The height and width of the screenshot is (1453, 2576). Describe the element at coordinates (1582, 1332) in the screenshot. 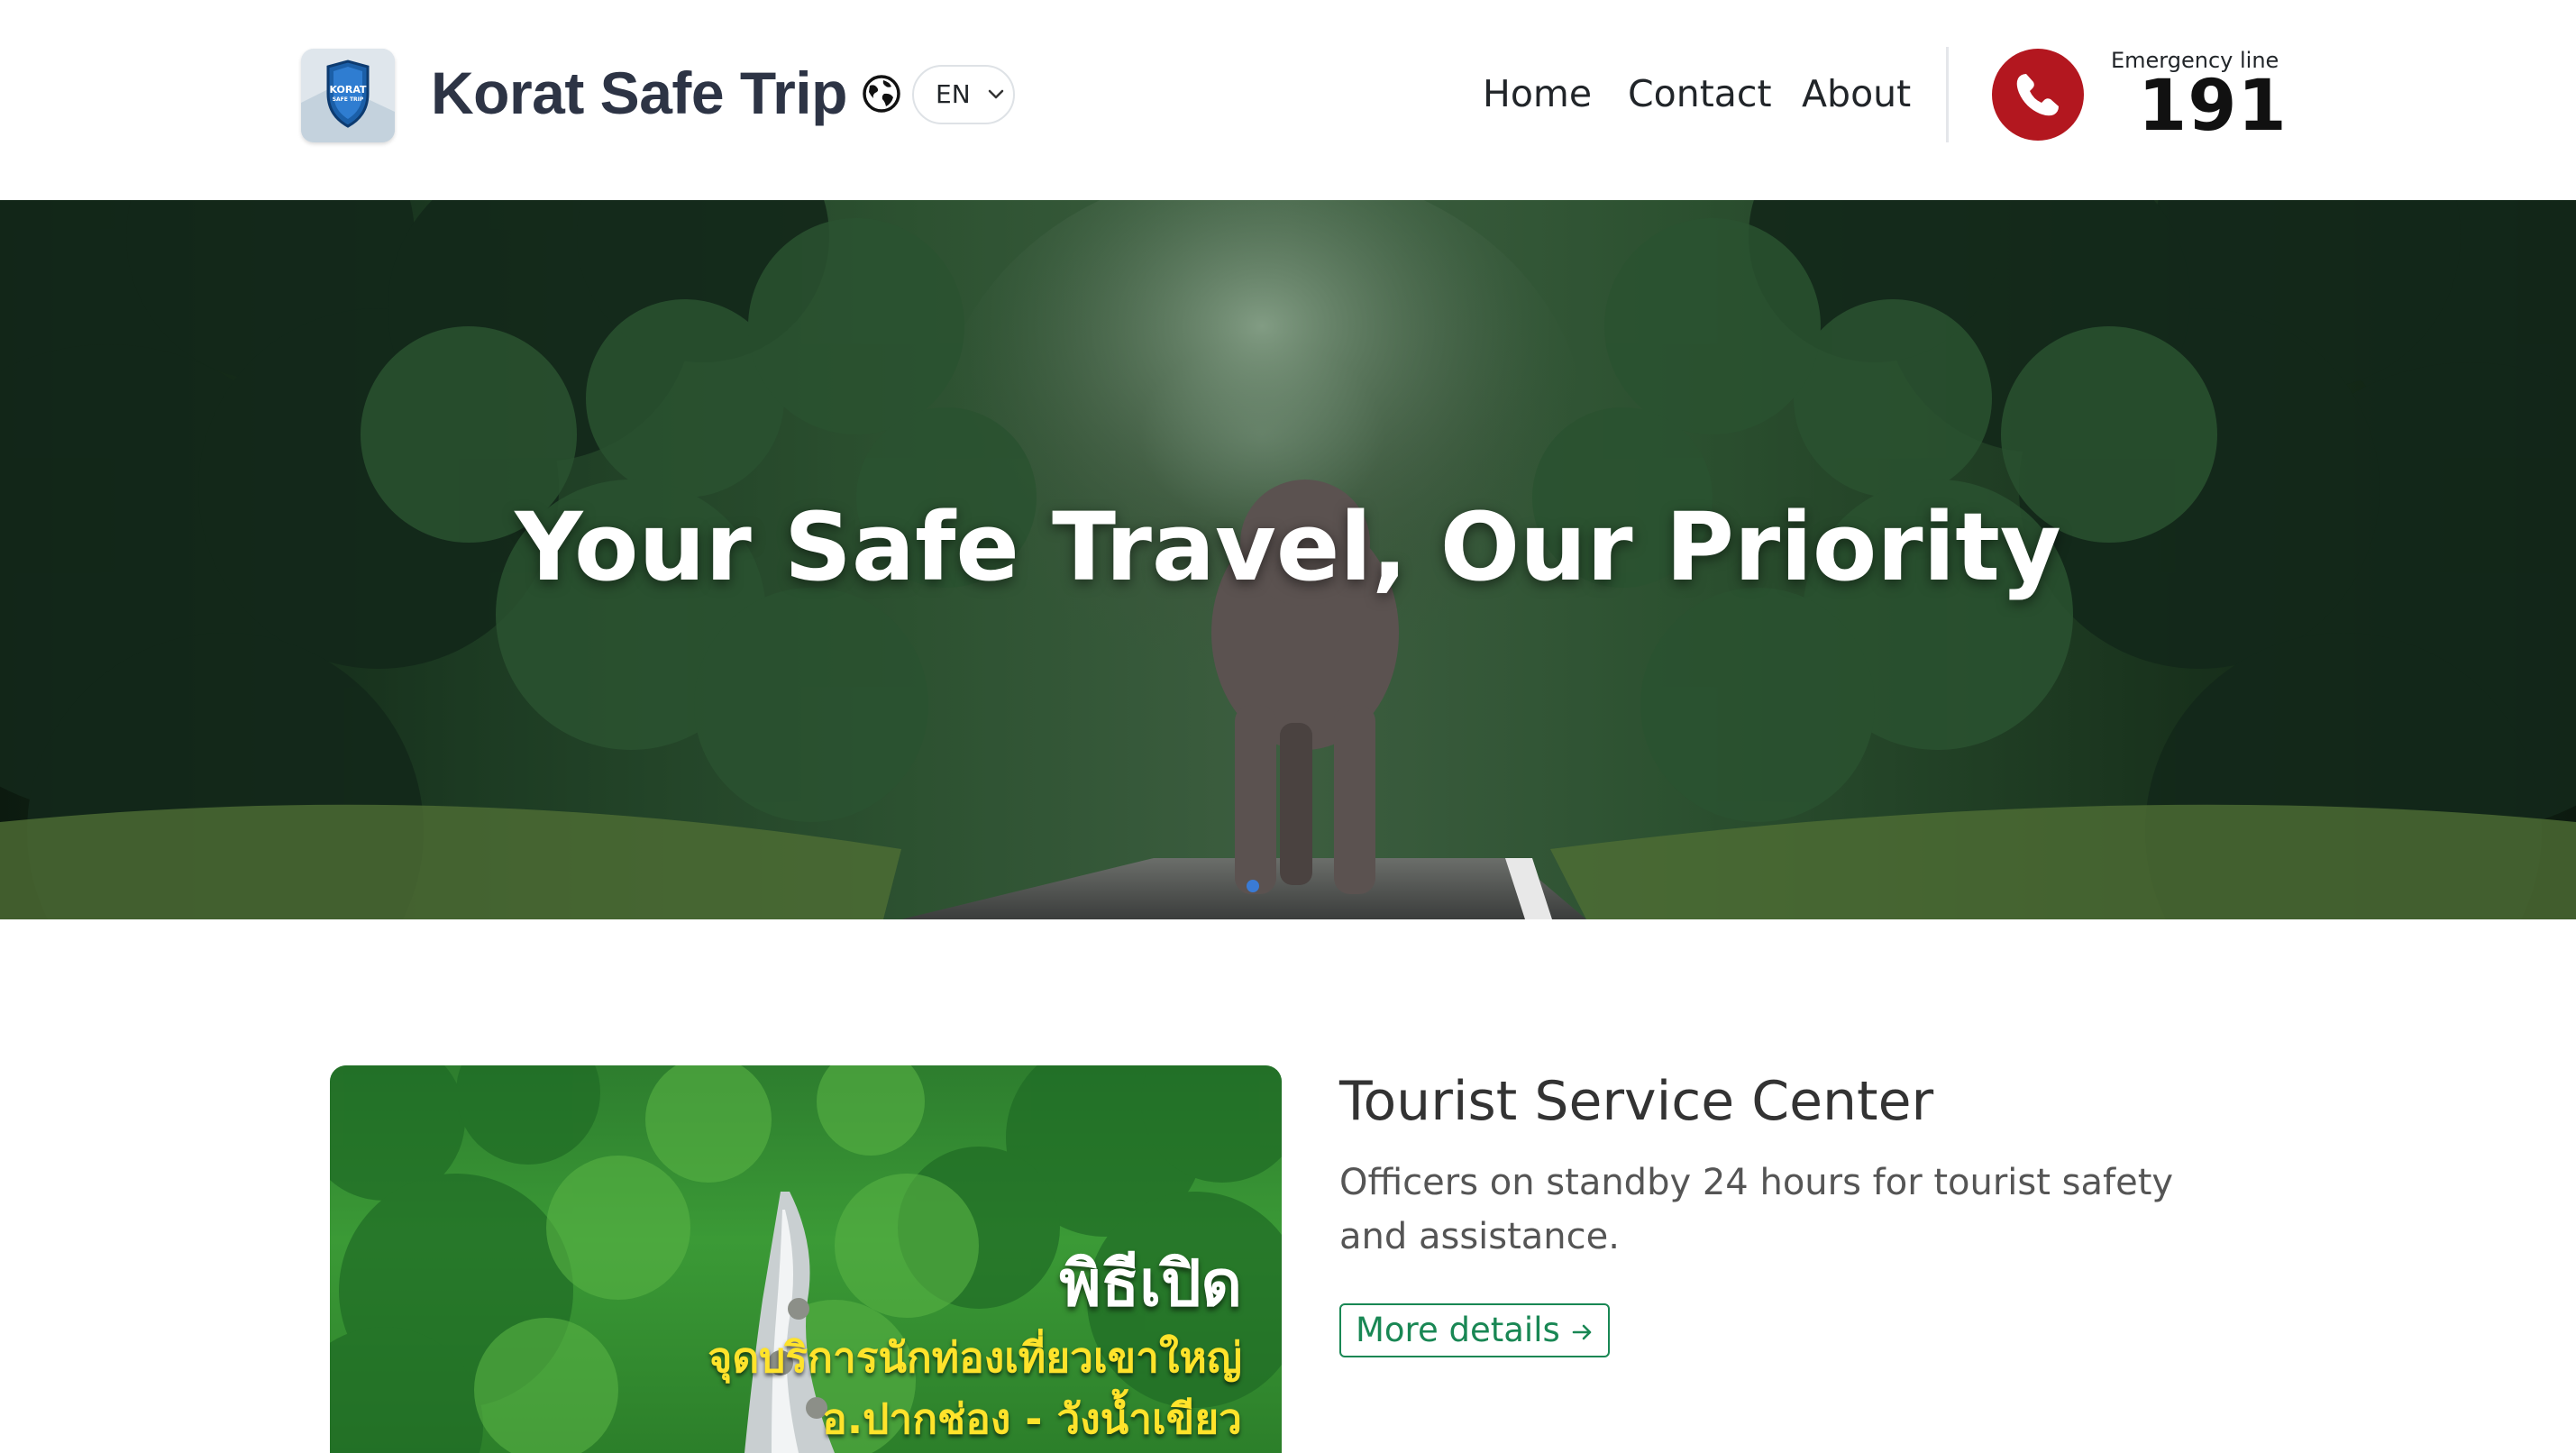

I see `arrow-right-icon` at that location.